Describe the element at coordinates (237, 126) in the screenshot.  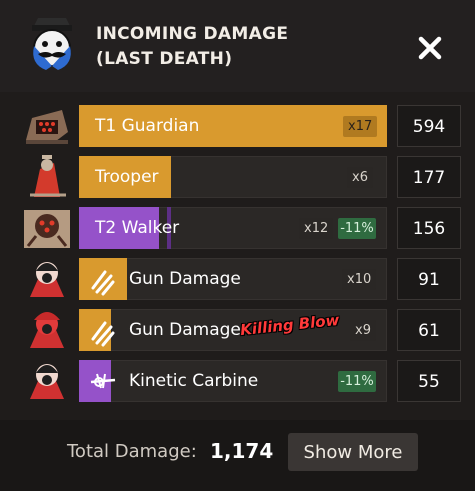
I see `damage-row-t1-guardian: T1 Guardian x17 594` at that location.